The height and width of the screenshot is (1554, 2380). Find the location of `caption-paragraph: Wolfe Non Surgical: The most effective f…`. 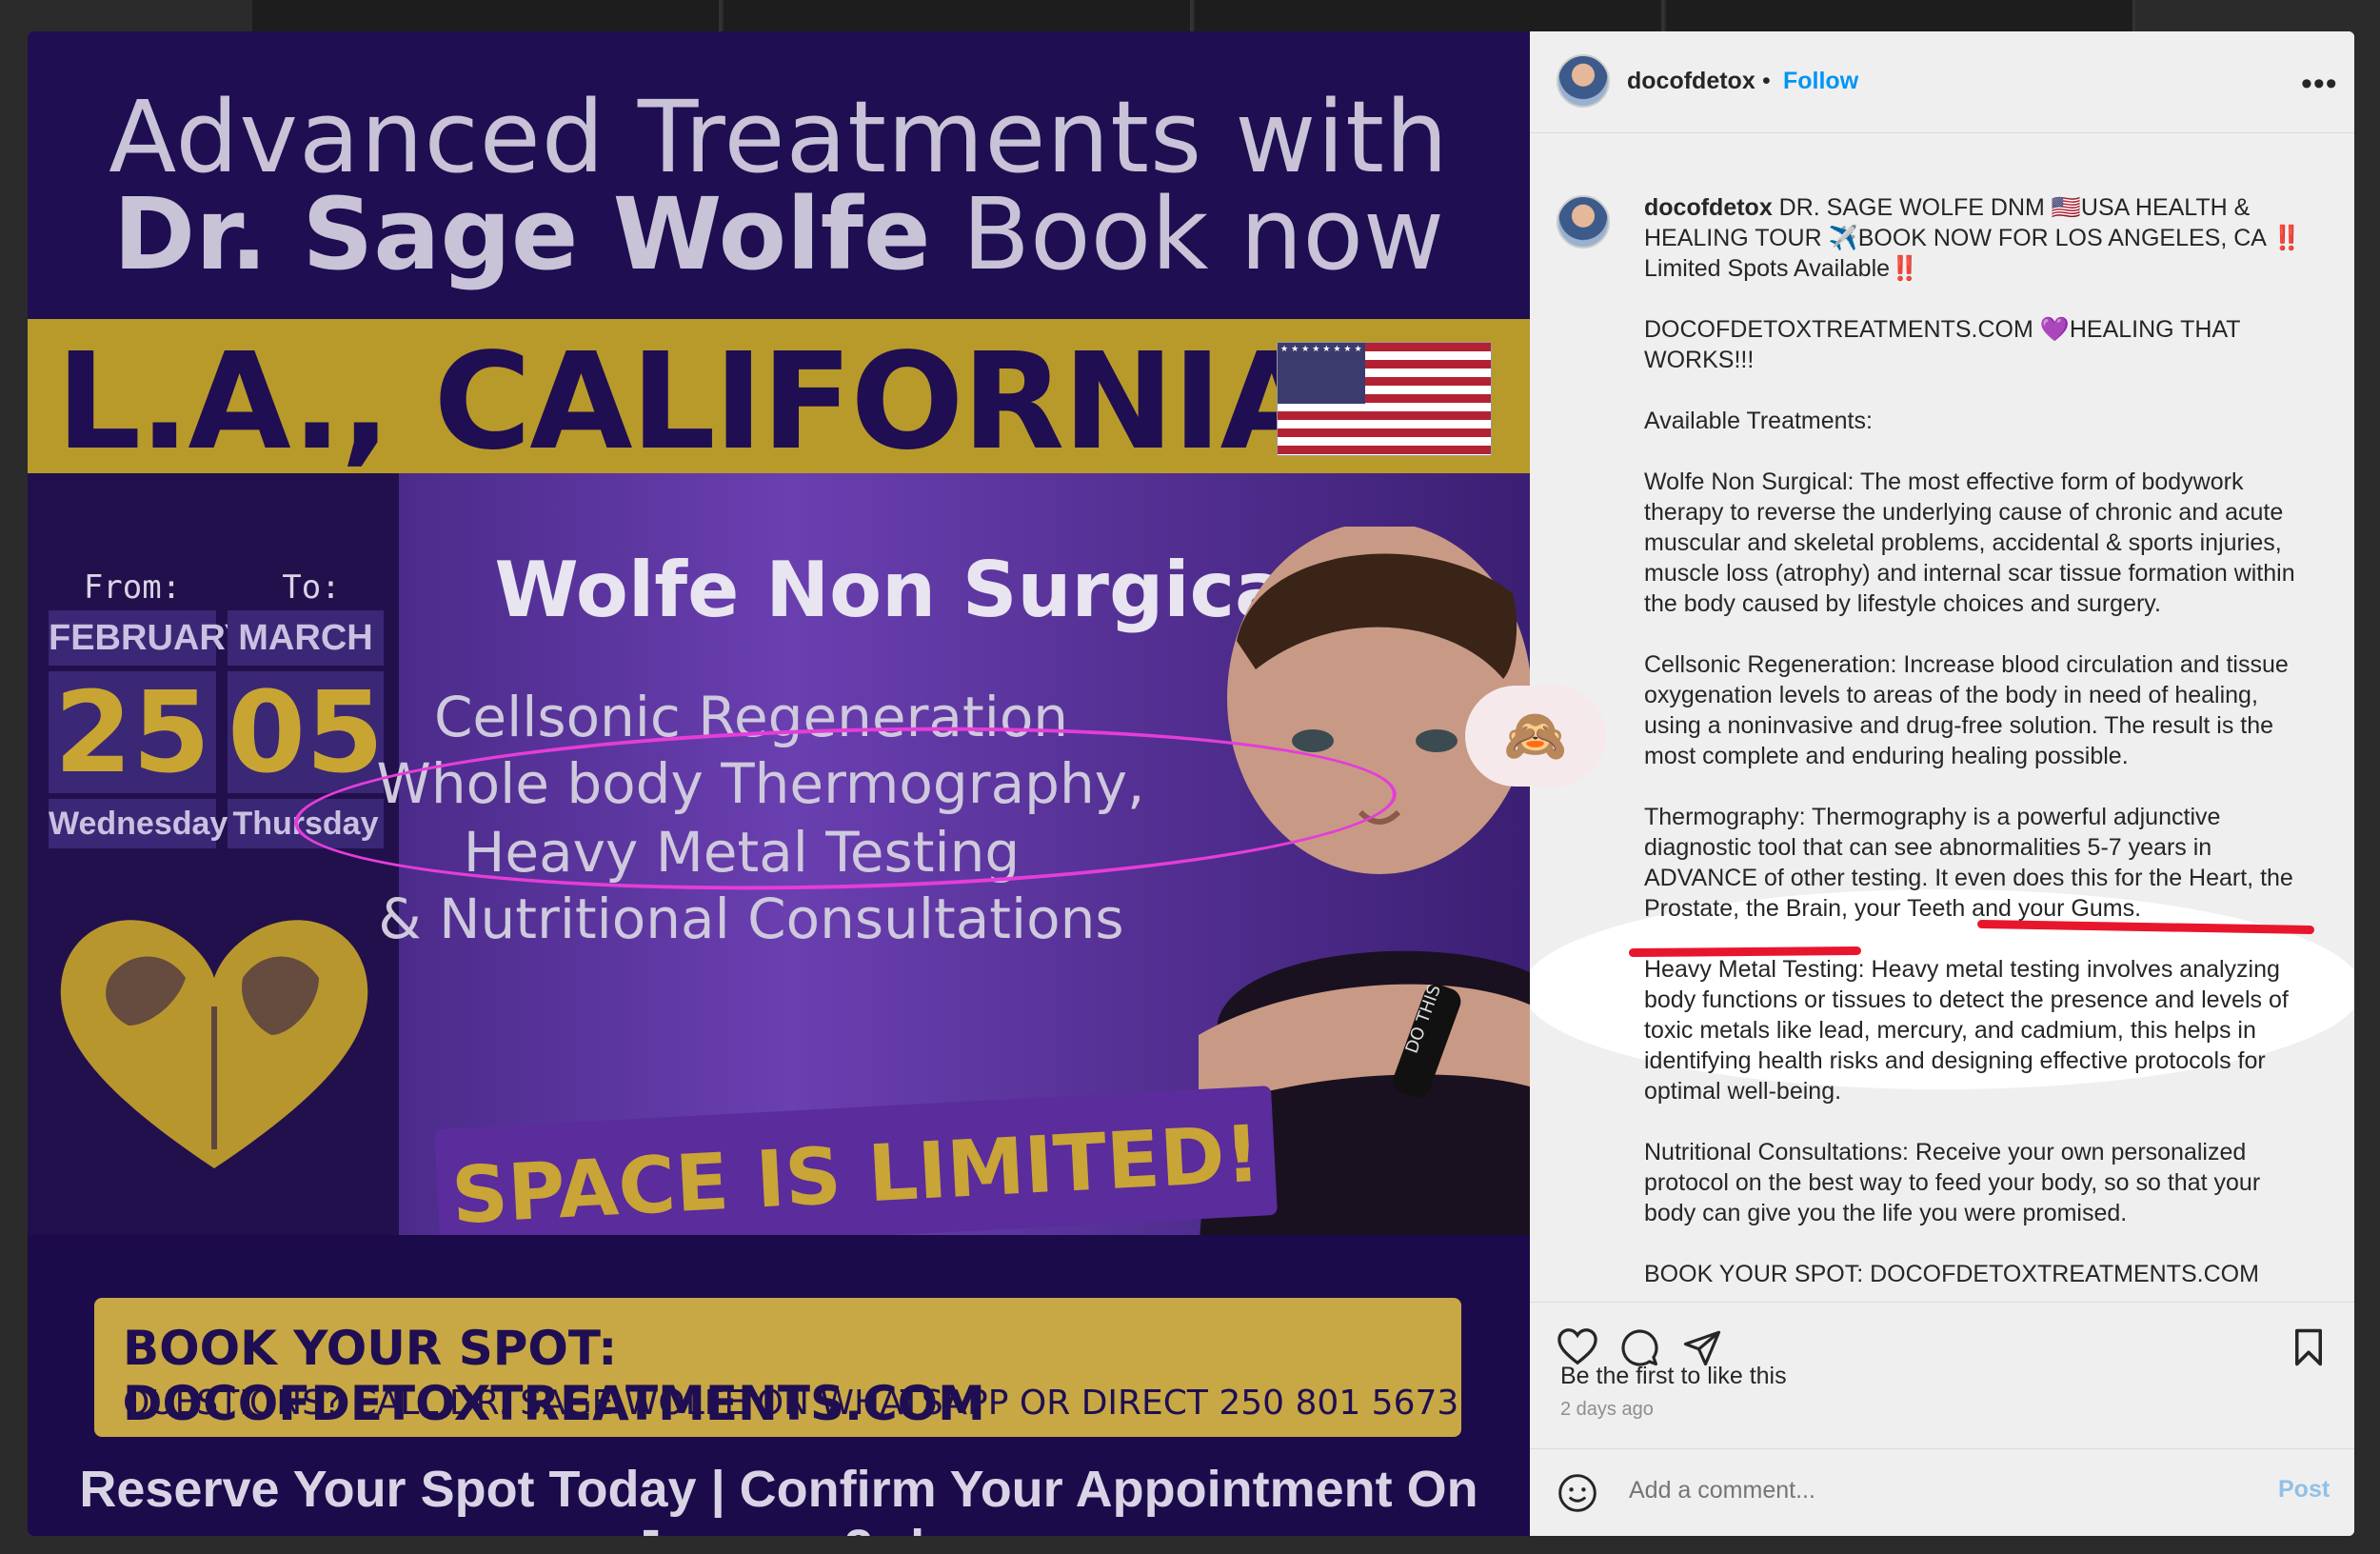

caption-paragraph: Wolfe Non Surgical: The most effective f… is located at coordinates (1969, 542).